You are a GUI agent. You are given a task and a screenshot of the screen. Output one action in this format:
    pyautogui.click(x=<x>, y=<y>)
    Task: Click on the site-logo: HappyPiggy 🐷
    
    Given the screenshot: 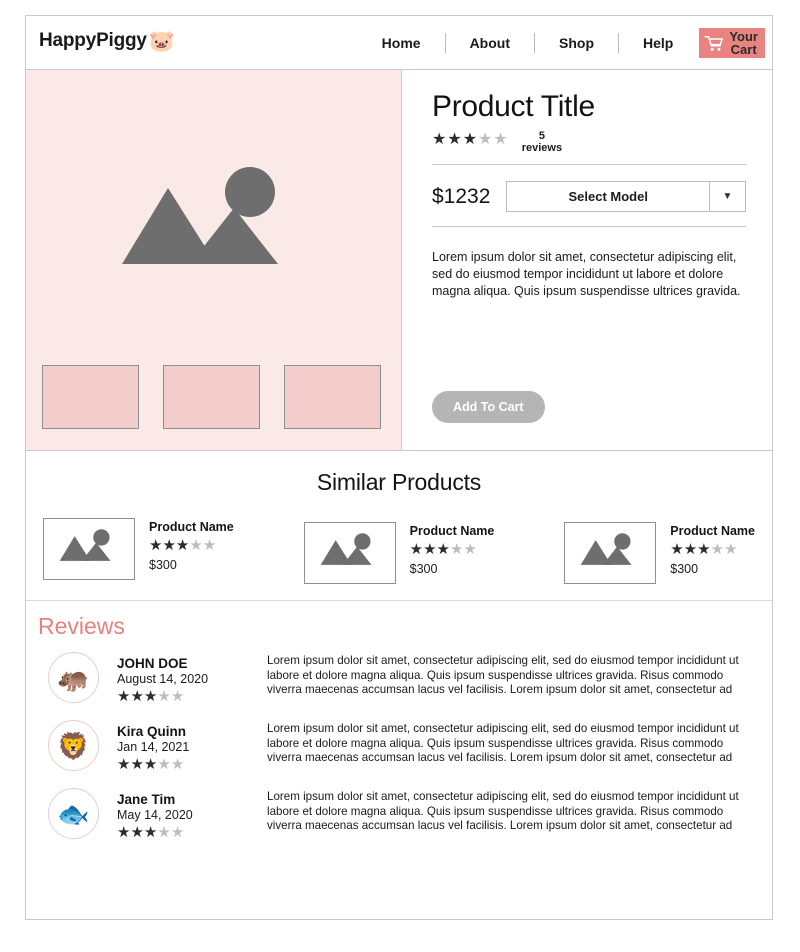 What is the action you would take?
    pyautogui.click(x=107, y=41)
    